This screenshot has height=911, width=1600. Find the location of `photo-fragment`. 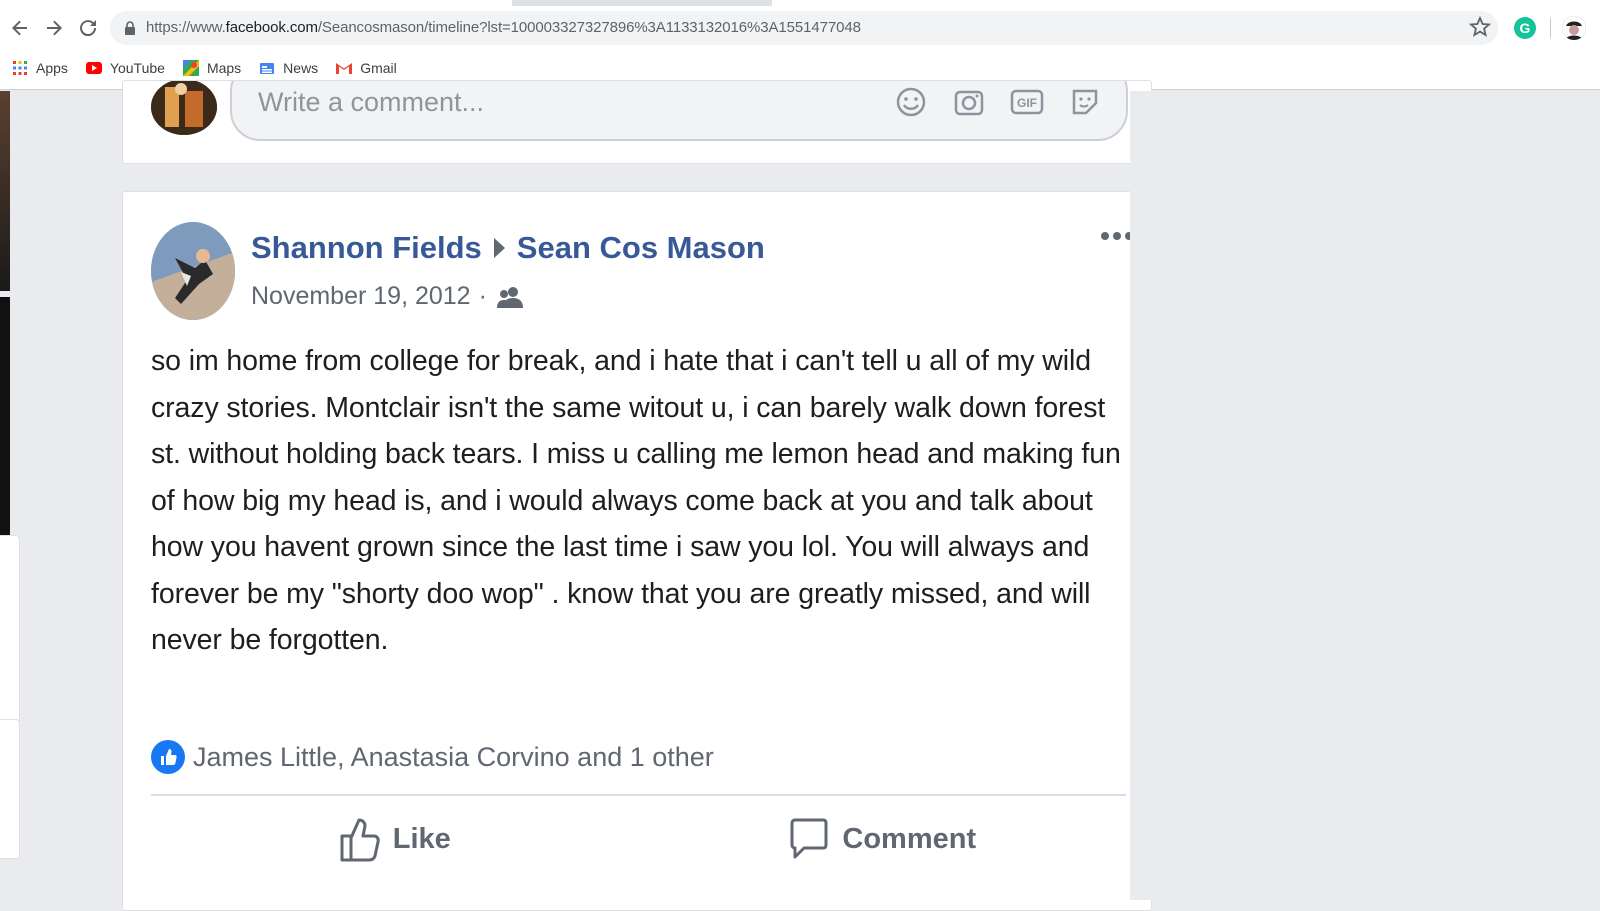

photo-fragment is located at coordinates (5, 416).